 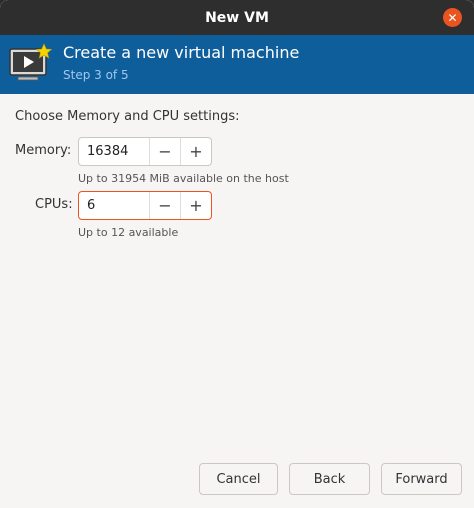 I want to click on cancel-button: Cancel, so click(x=238, y=479).